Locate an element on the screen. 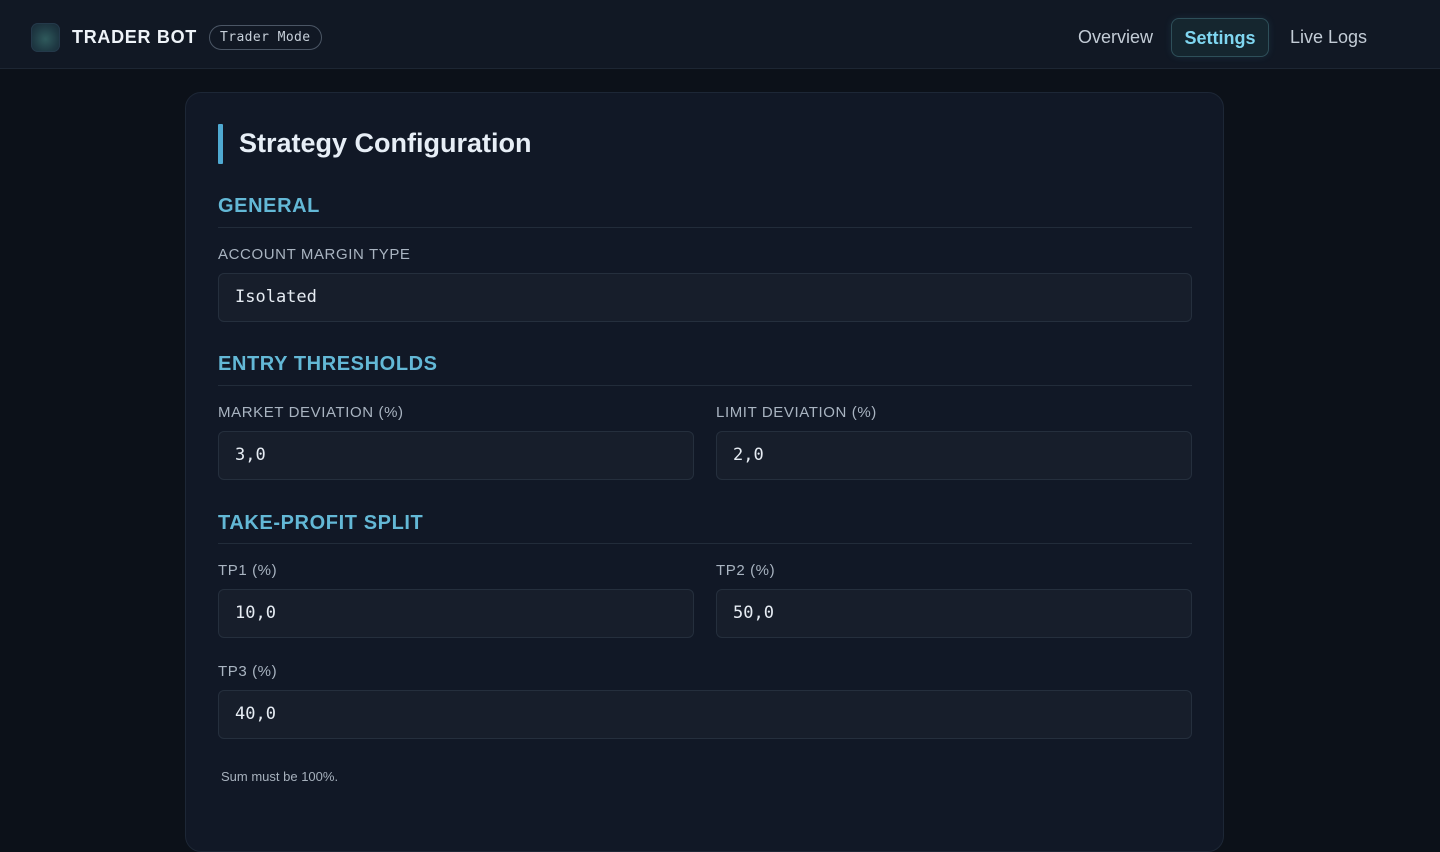 This screenshot has height=852, width=1440. app-logo-icon is located at coordinates (45, 37).